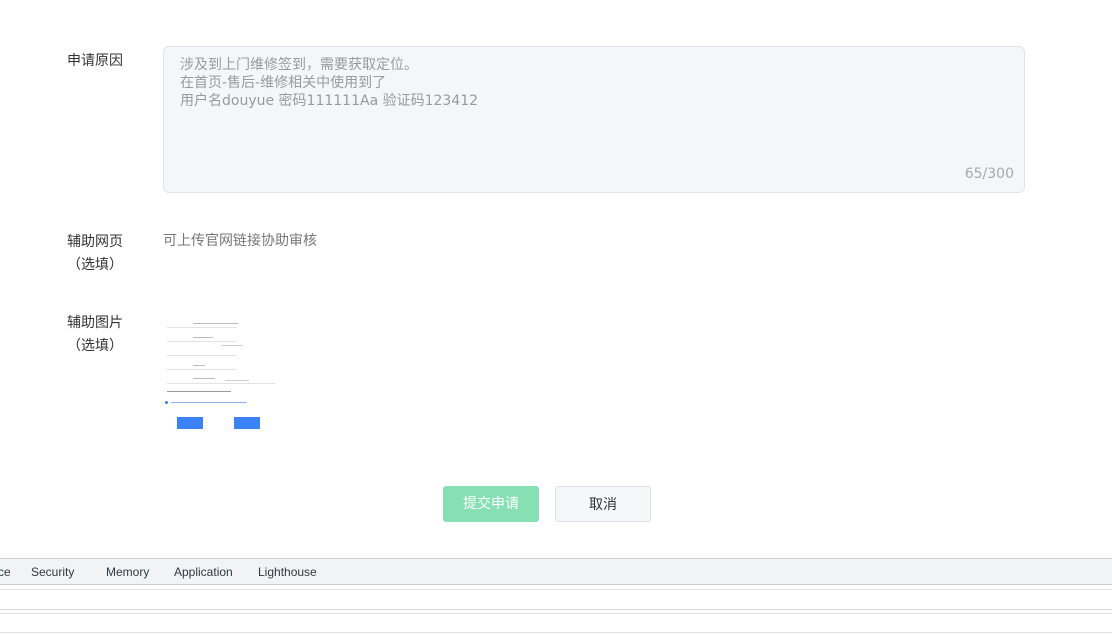 This screenshot has width=1112, height=634. I want to click on devtools-body, so click(556, 609).